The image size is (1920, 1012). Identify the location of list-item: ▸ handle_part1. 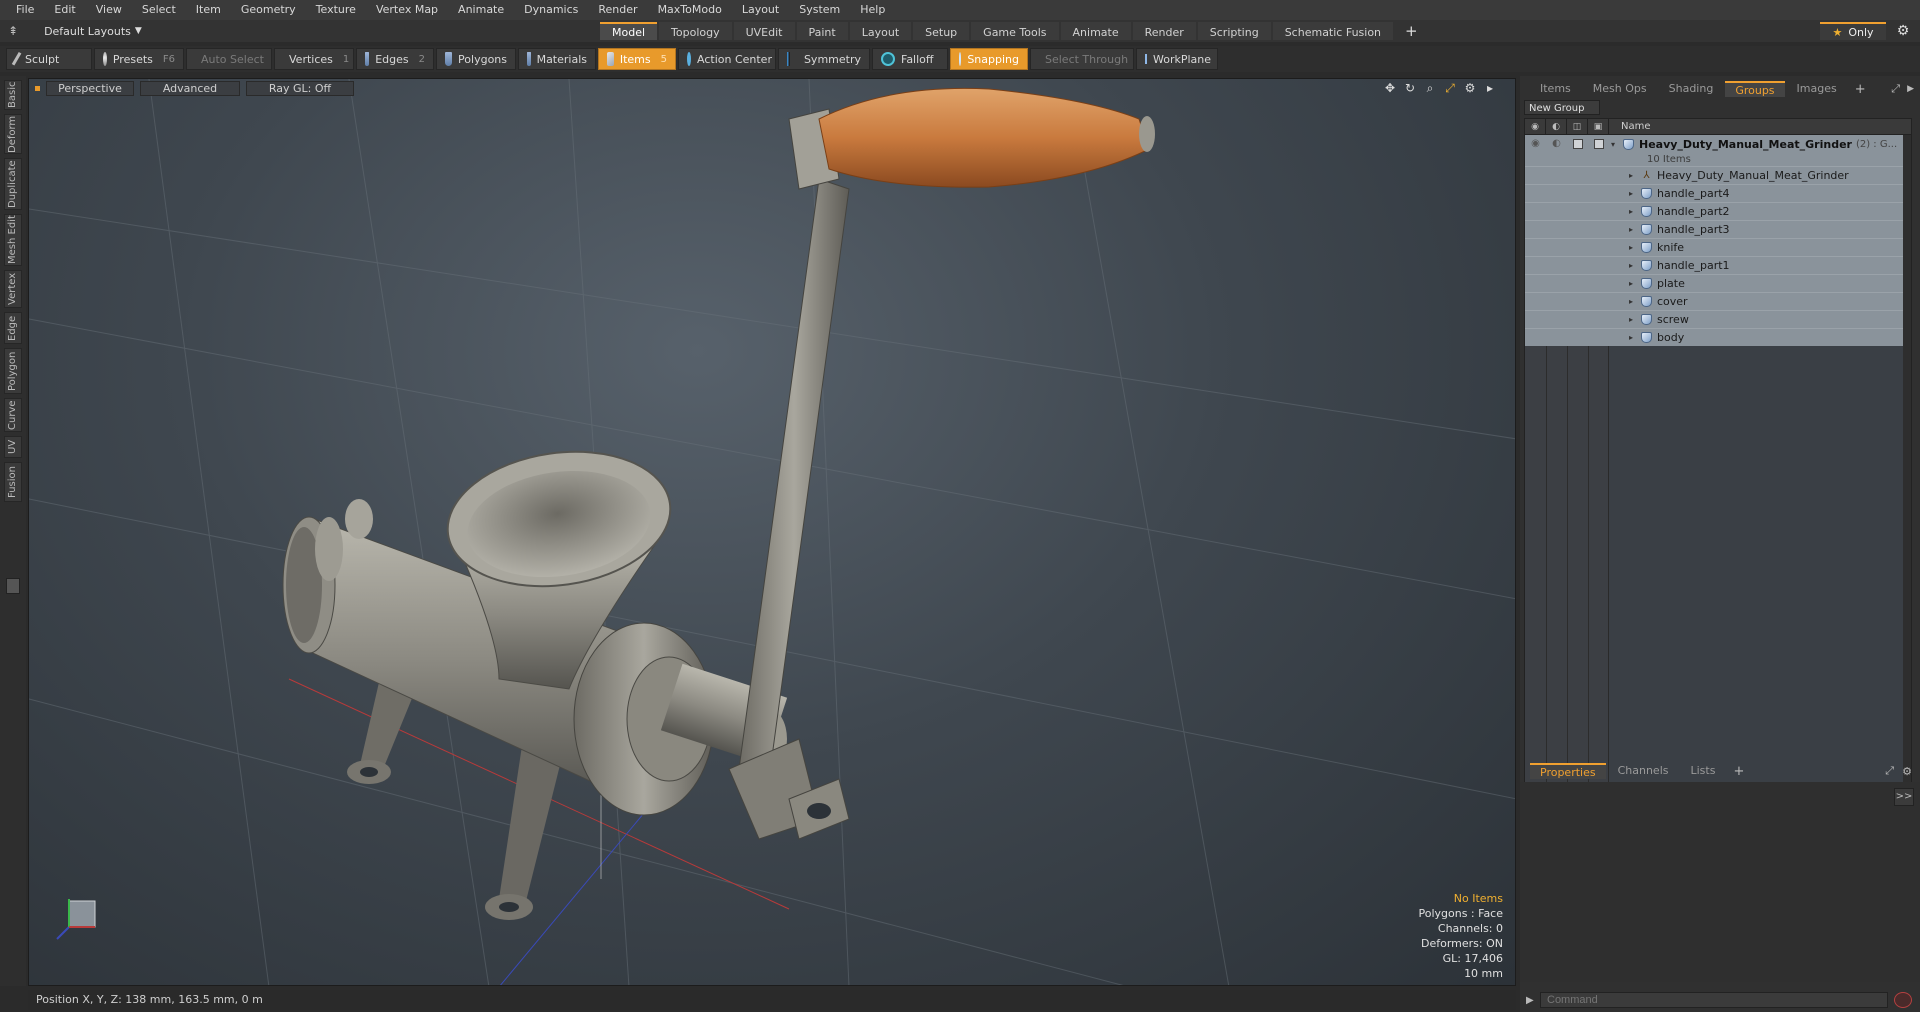
(1718, 265).